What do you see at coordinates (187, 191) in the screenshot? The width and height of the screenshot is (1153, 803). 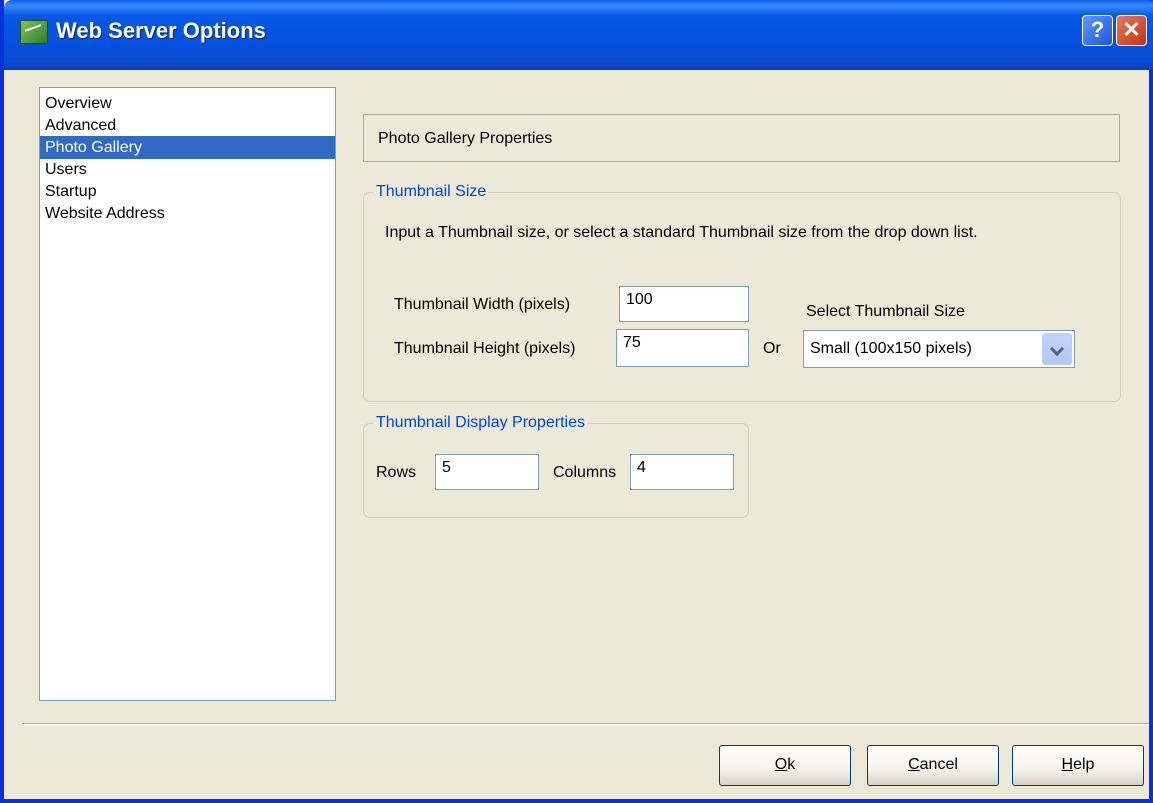 I see `nav-item-startup: Startup` at bounding box center [187, 191].